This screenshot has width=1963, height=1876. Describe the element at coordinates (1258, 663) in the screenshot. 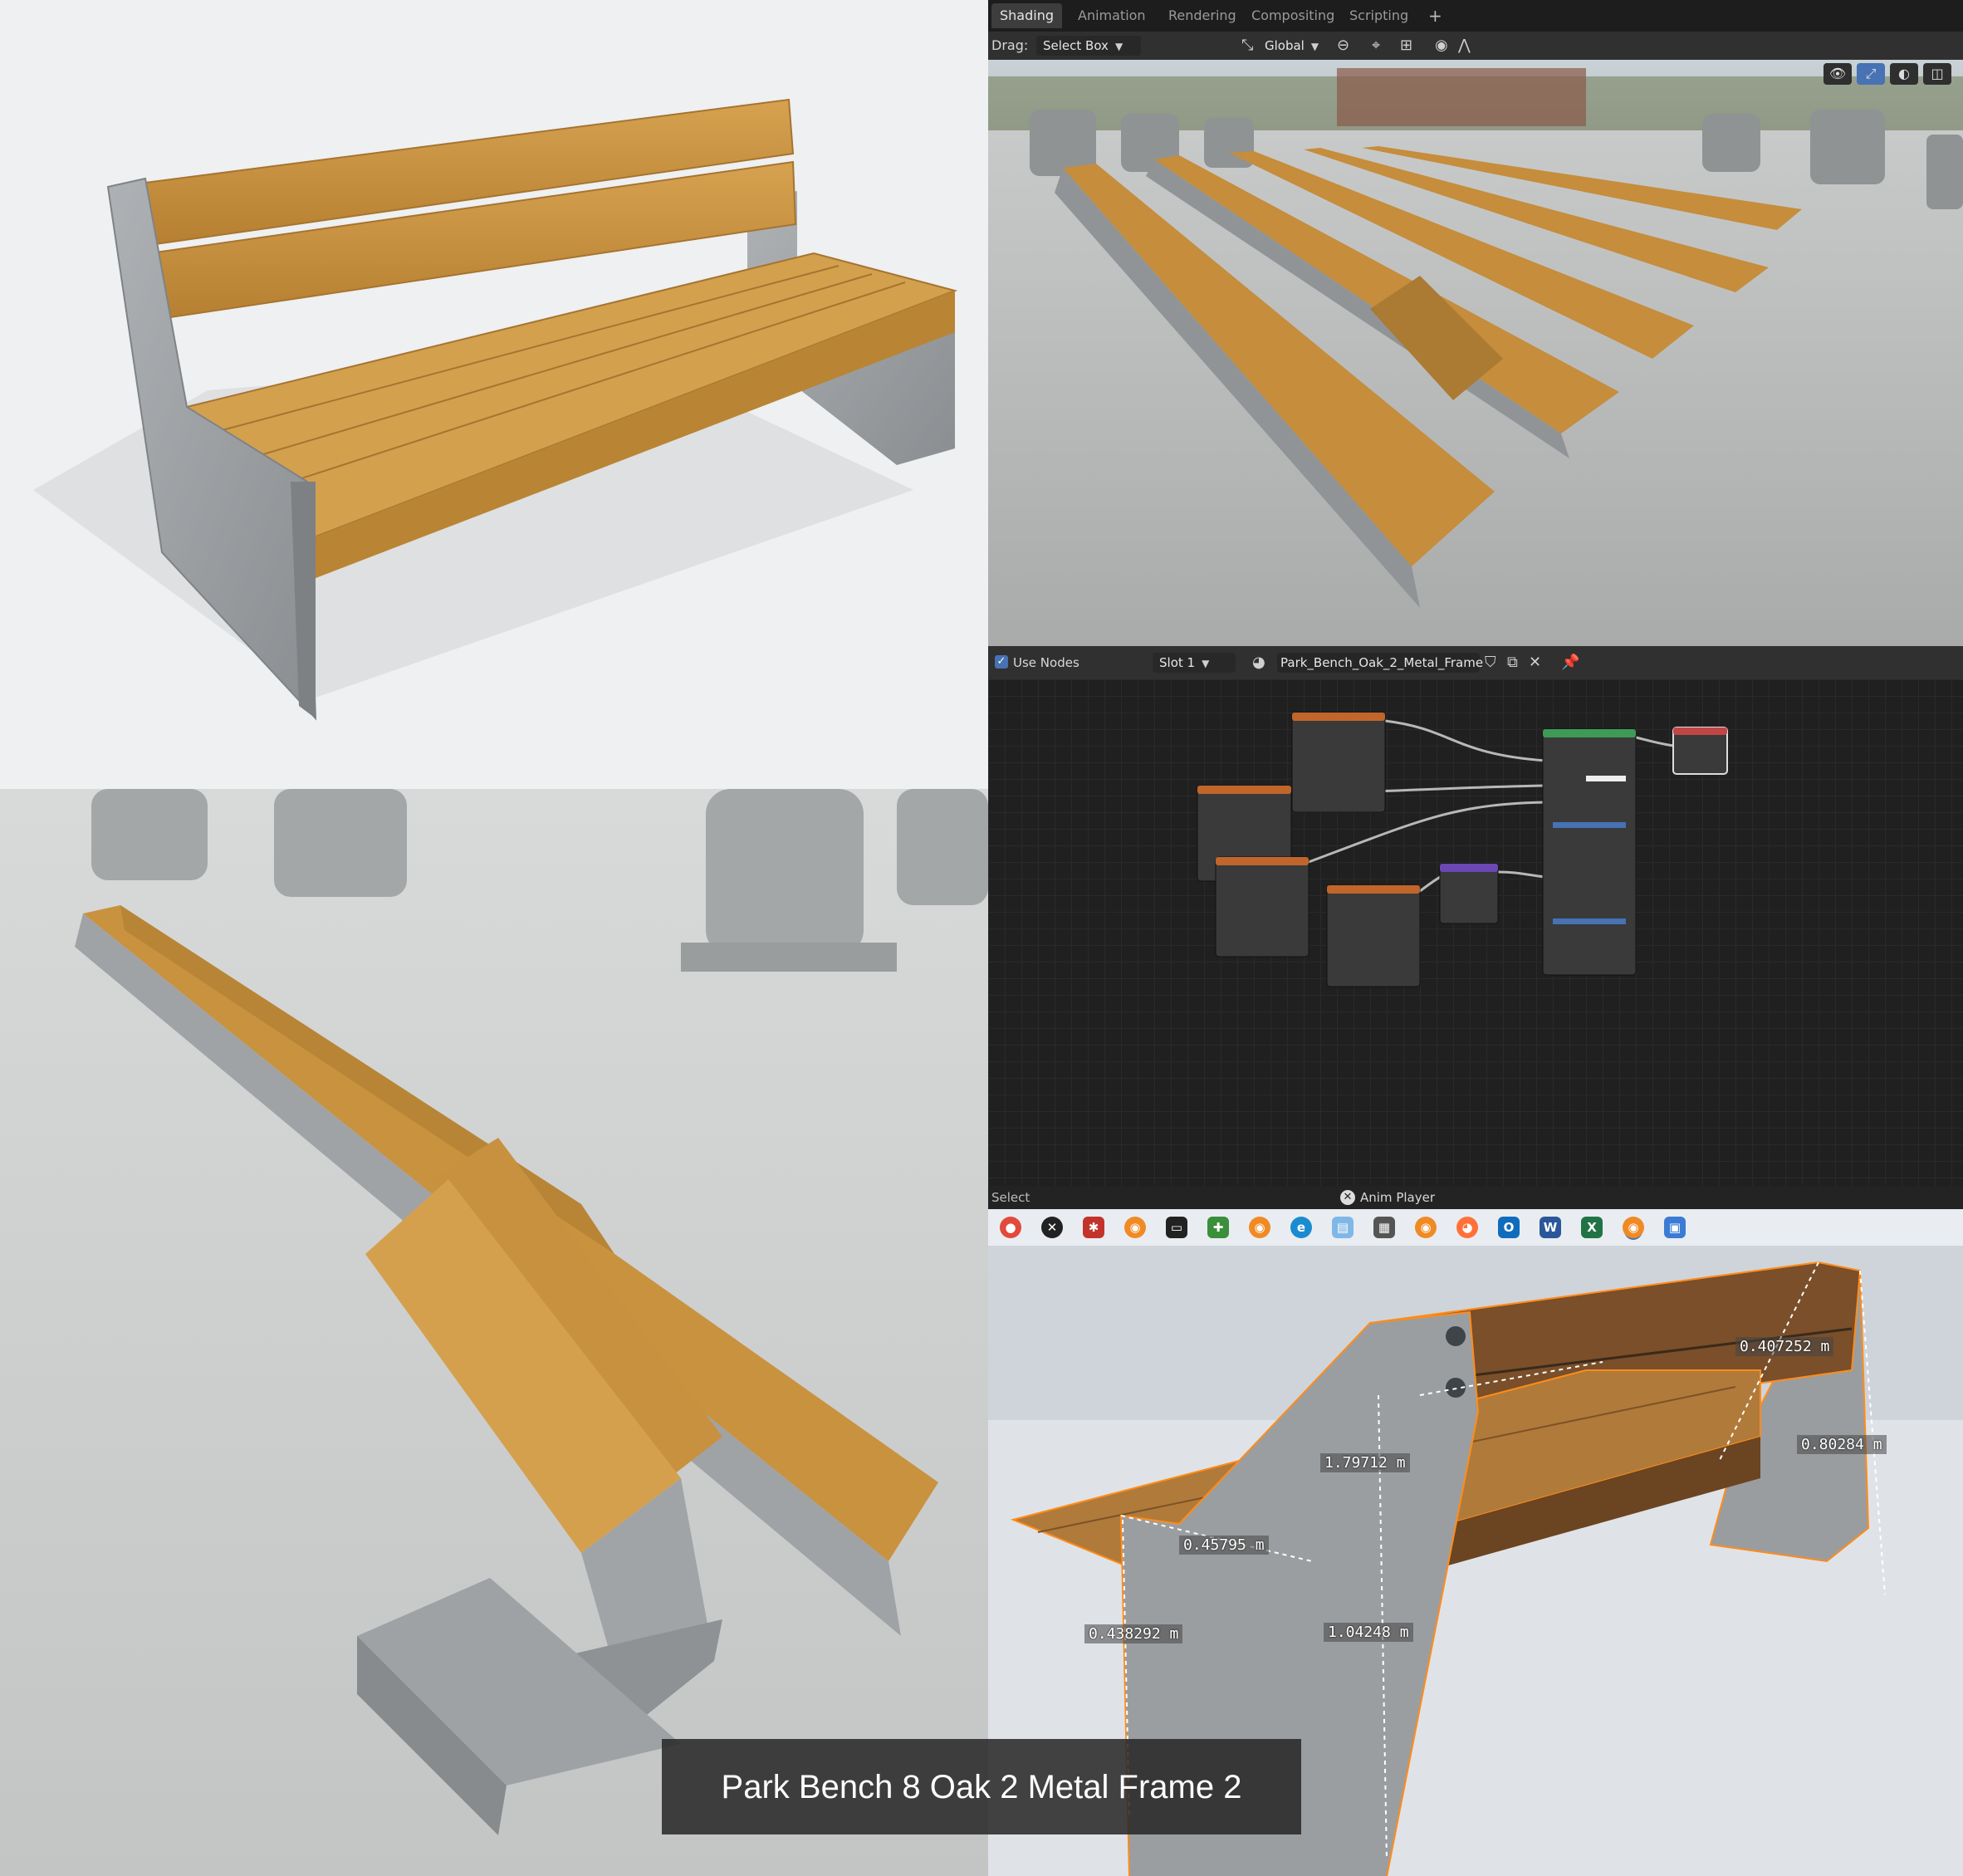

I see `material-browse-icon: ◕` at that location.